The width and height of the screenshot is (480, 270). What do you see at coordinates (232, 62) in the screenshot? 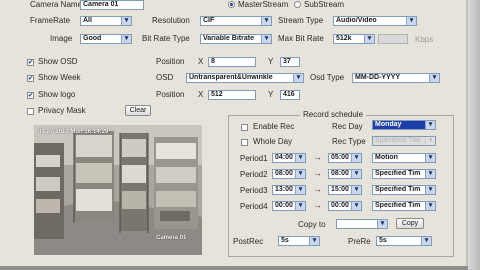
I see `osd-position-x-input: 8` at bounding box center [232, 62].